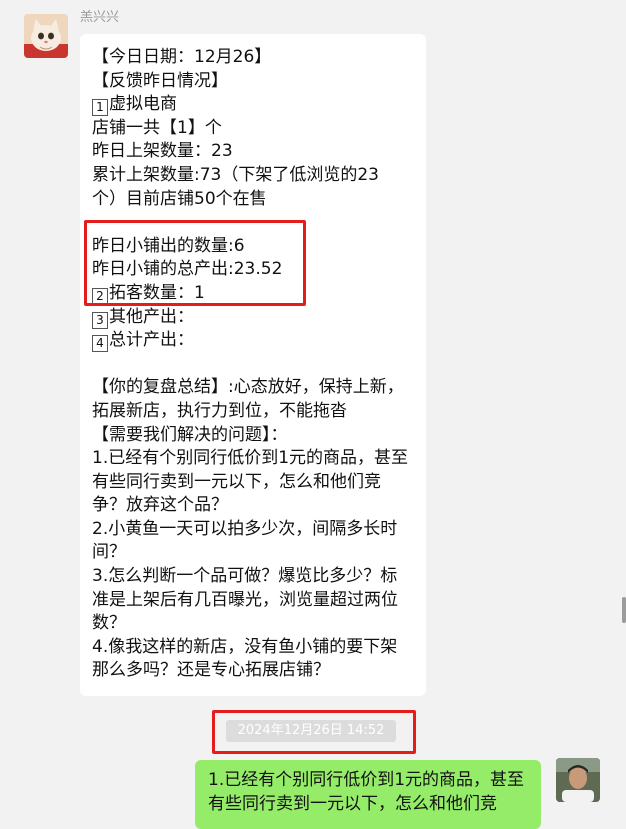 The width and height of the screenshot is (626, 829). Describe the element at coordinates (257, 105) in the screenshot. I see `message-line: 1 虚拟电商` at that location.